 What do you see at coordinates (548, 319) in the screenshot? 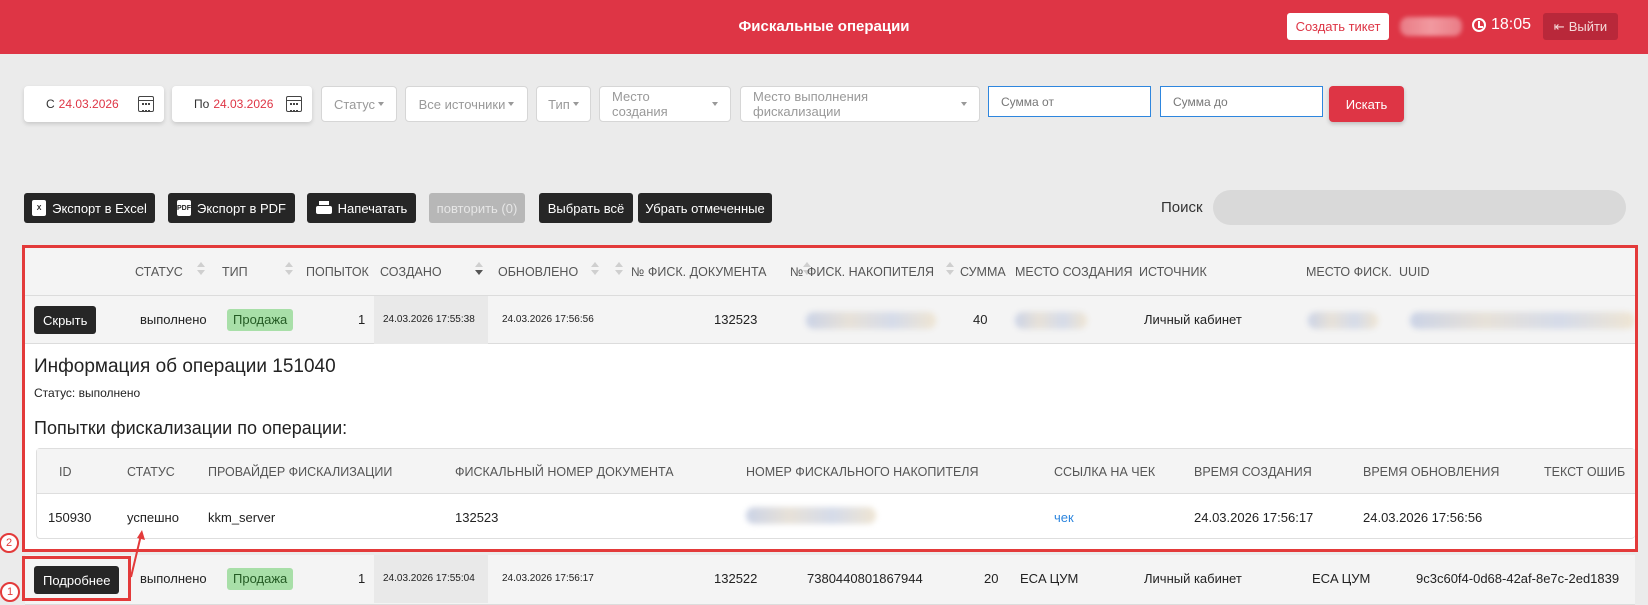
I see `row-updated: 24.03.2026 17:56:56` at bounding box center [548, 319].